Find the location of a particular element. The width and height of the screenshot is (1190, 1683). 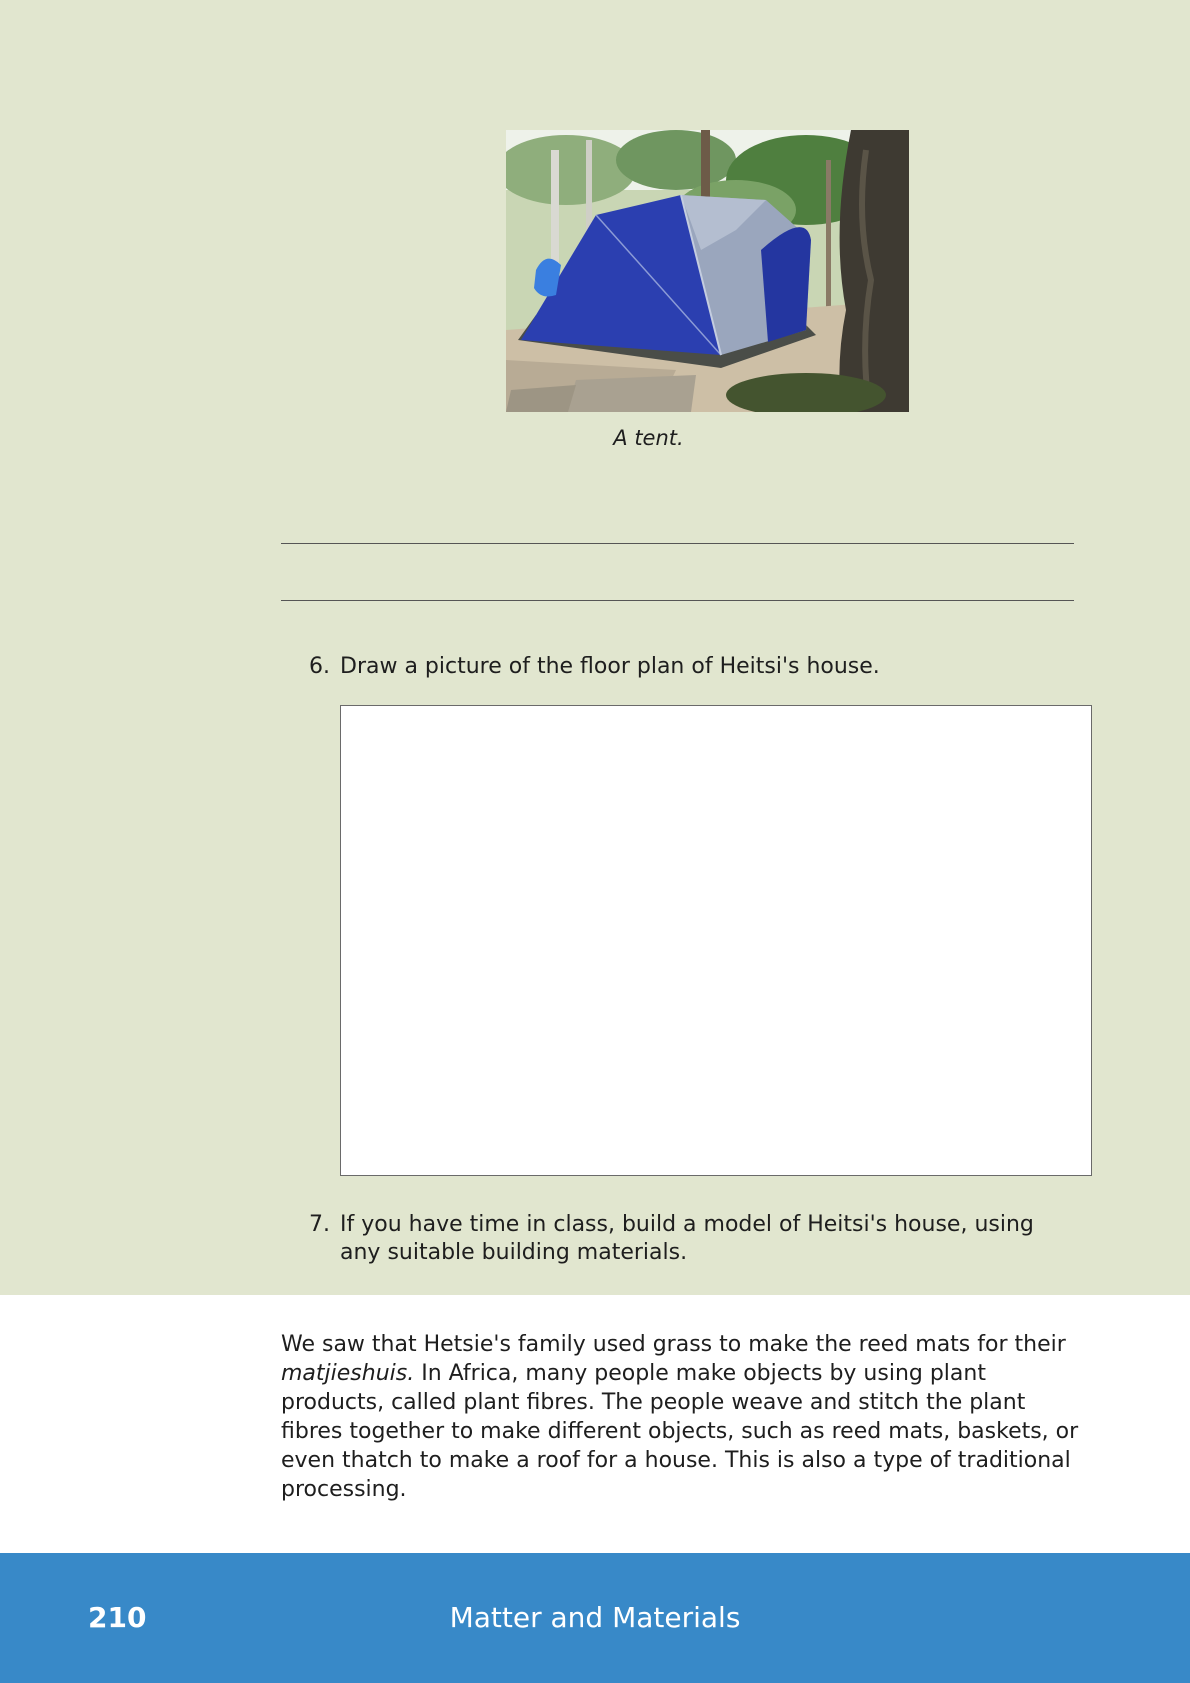

tent-illustration is located at coordinates (707, 271).